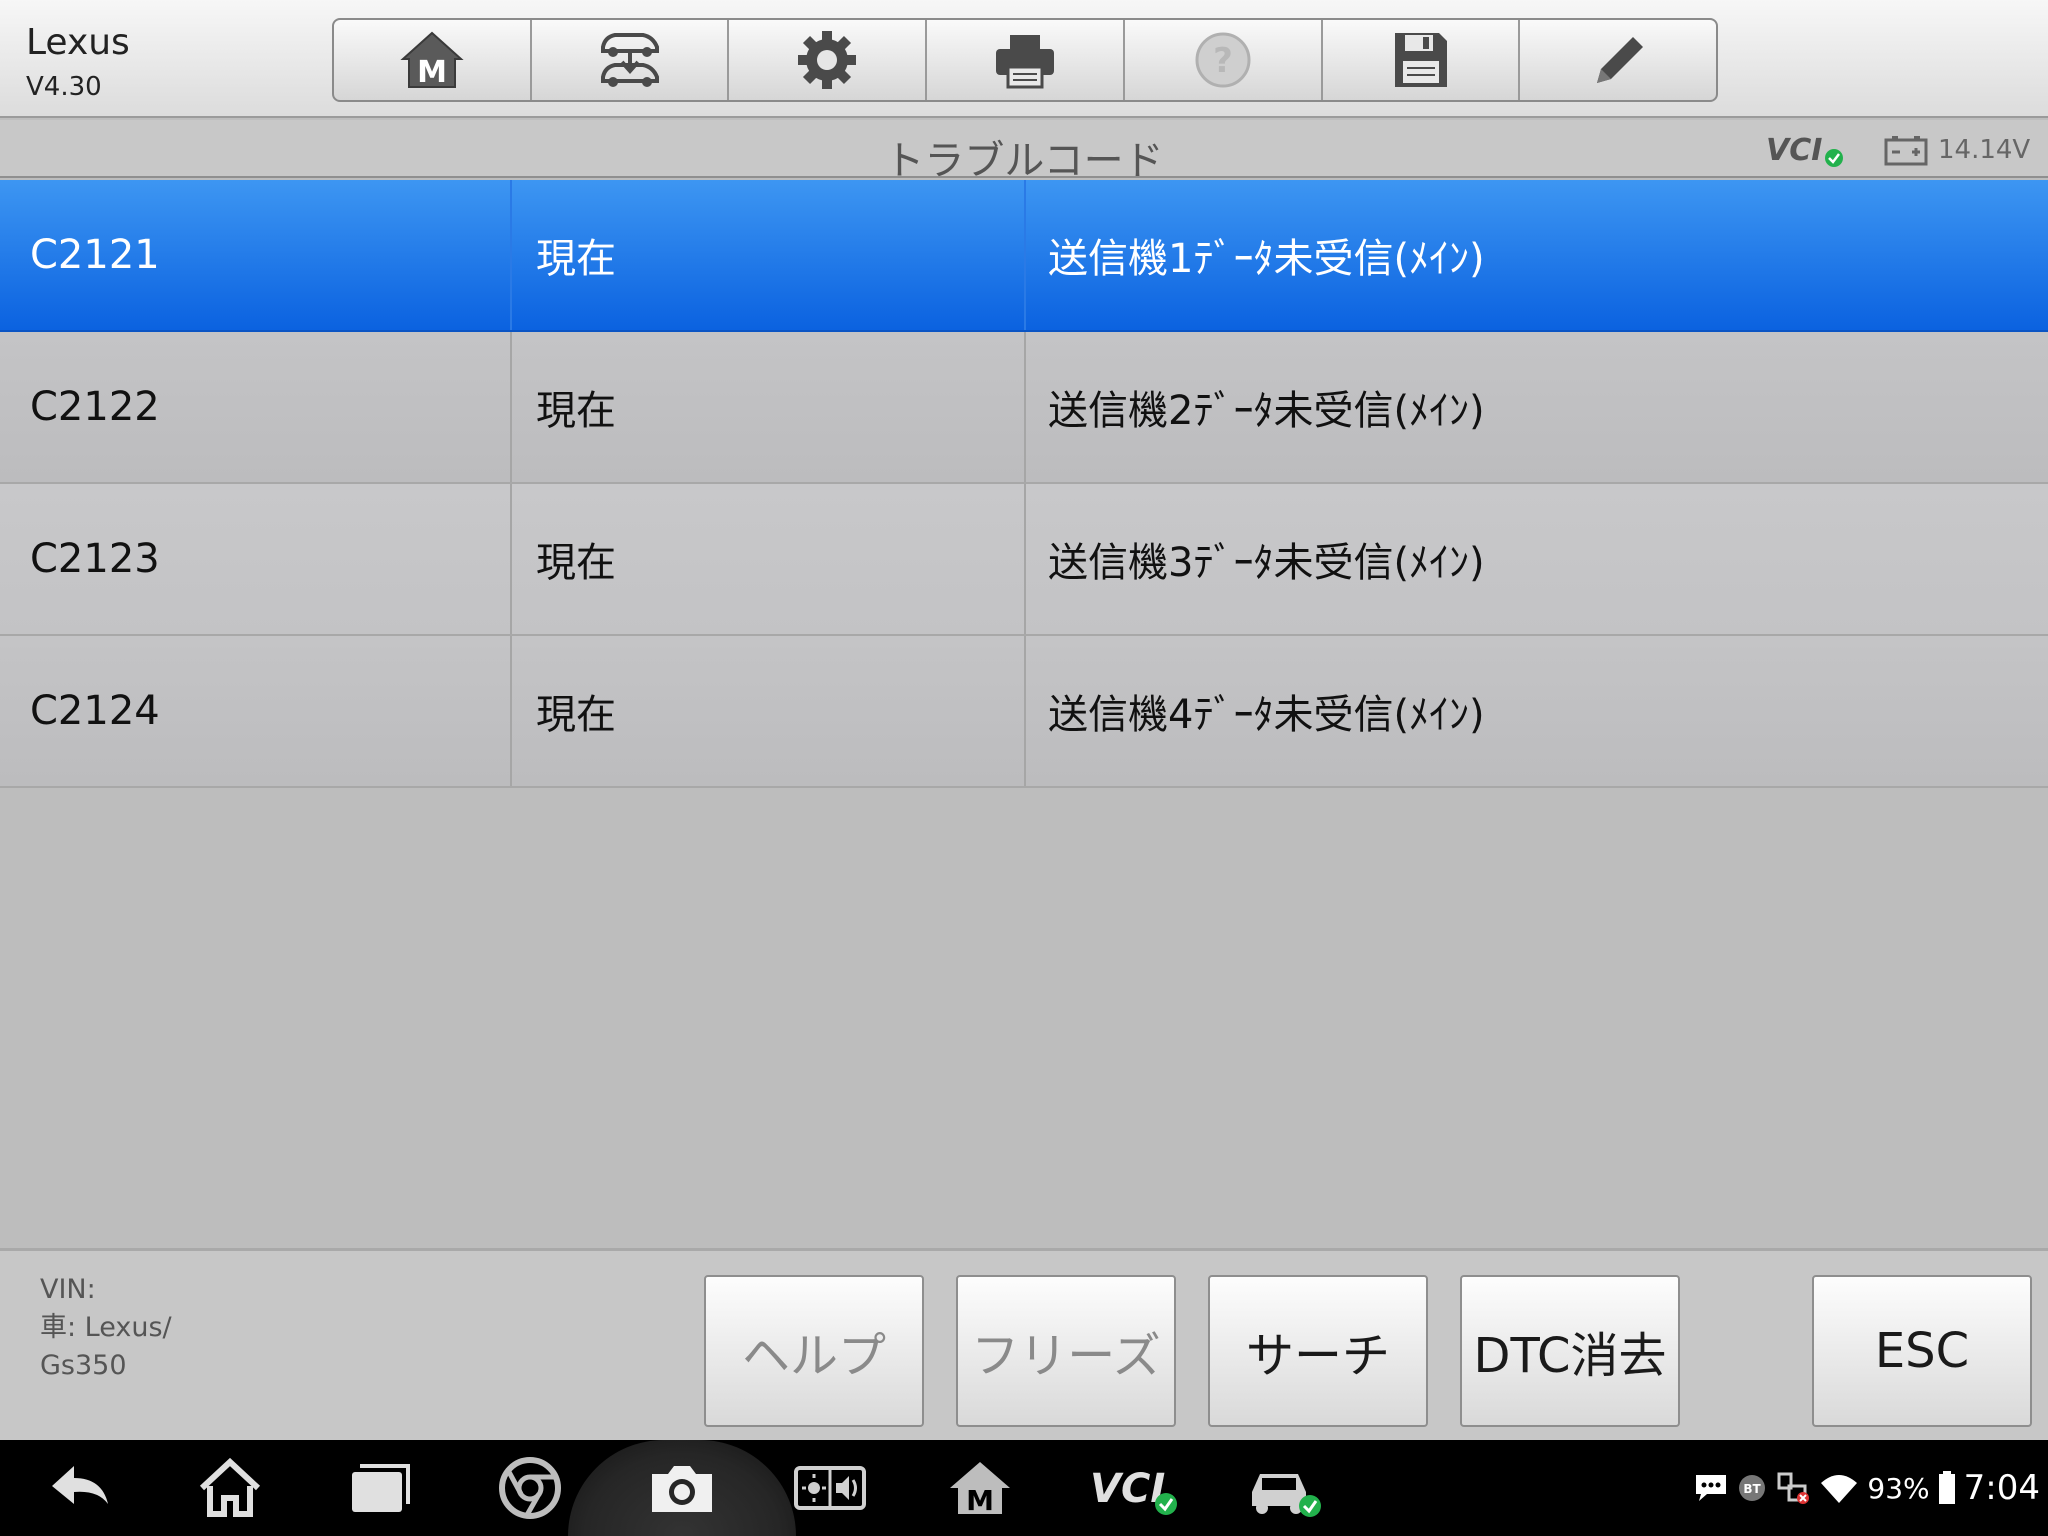 This screenshot has height=1536, width=2048. Describe the element at coordinates (78, 42) in the screenshot. I see `app-name: Lexus` at that location.